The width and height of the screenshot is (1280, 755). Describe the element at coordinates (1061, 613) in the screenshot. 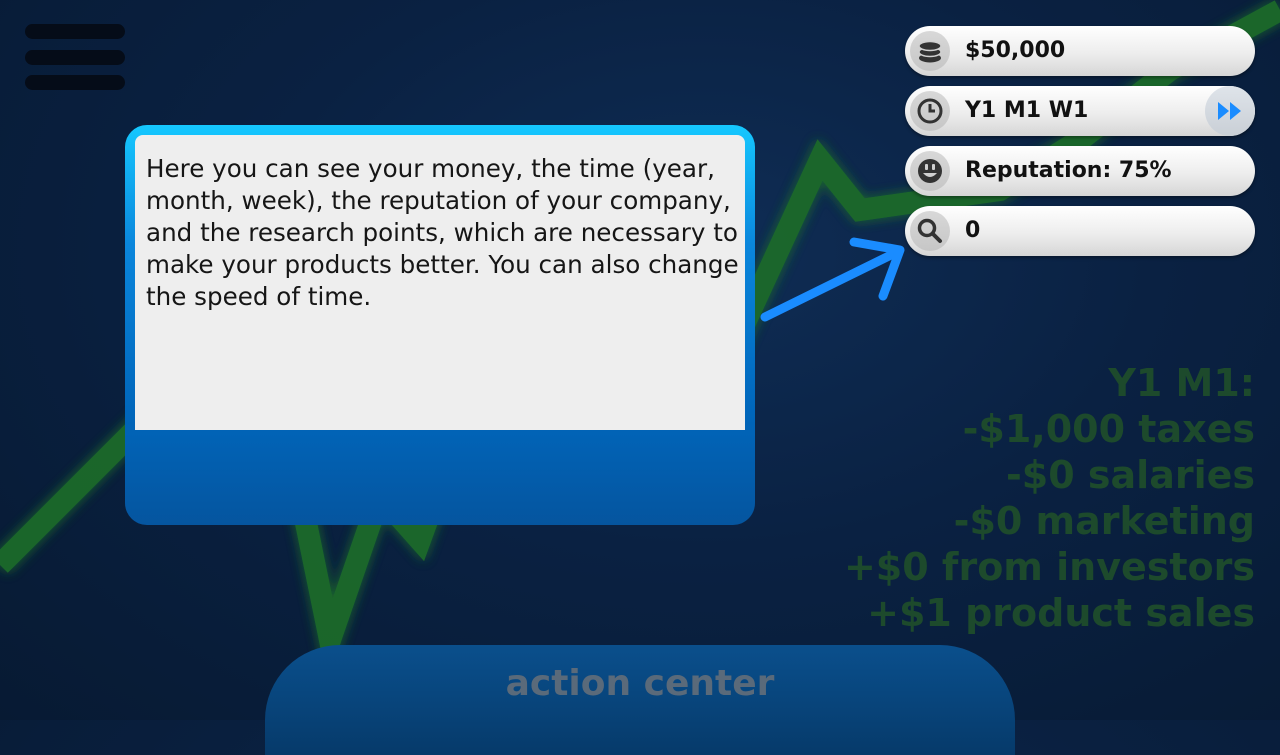

I see `summary-line: +$1 product sales` at that location.